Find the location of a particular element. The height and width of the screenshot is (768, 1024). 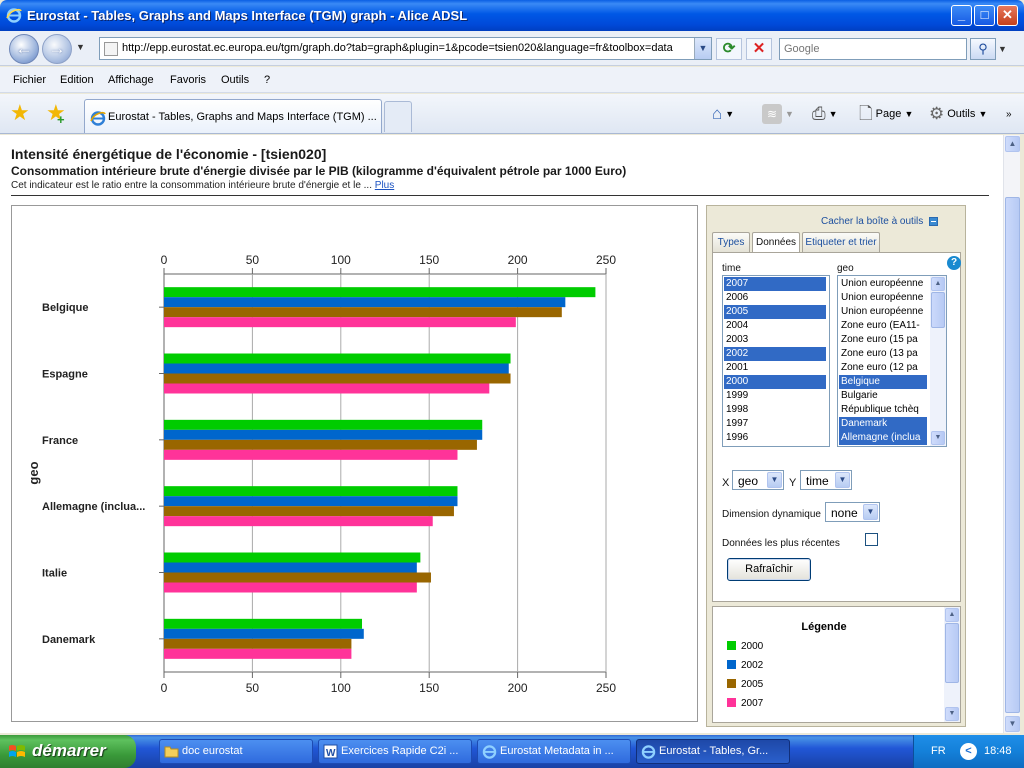

list-option: République tchèq is located at coordinates (883, 410).